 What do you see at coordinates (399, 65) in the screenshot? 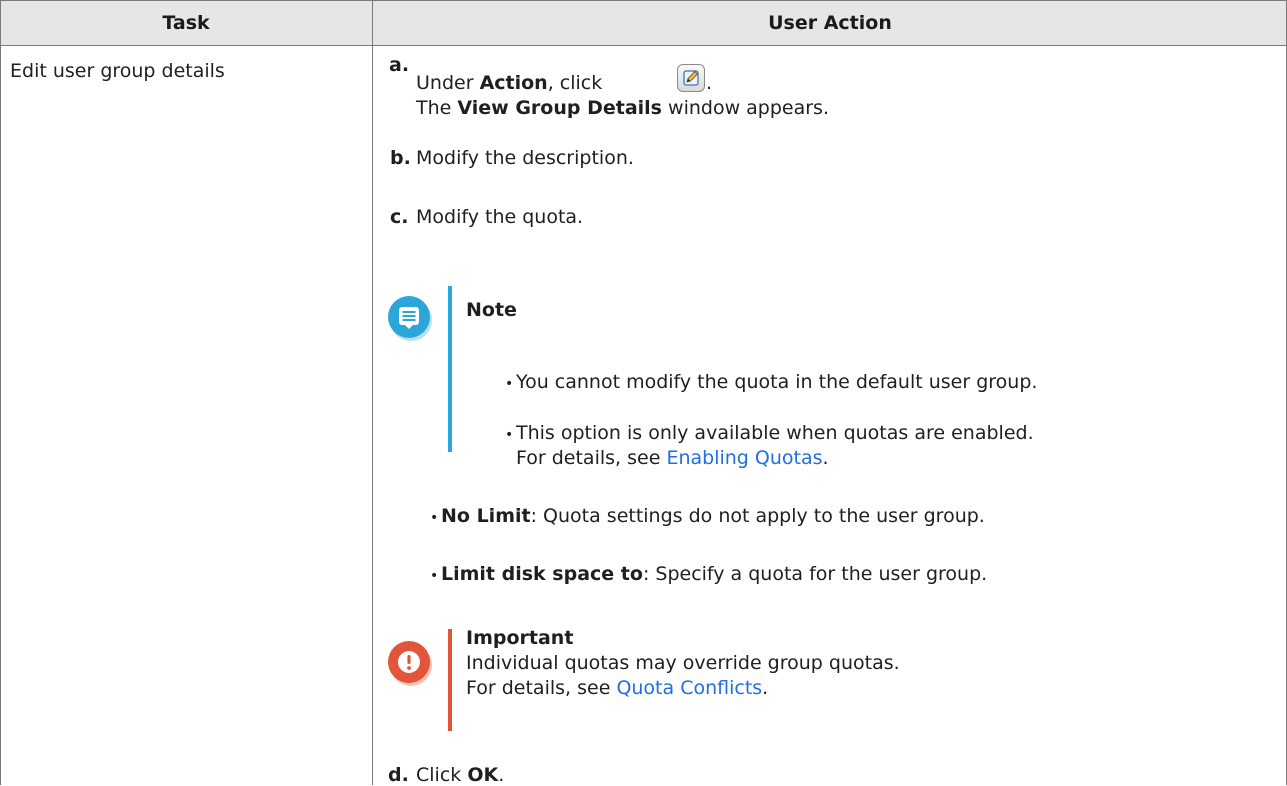
I see `step-a-label: a.` at bounding box center [399, 65].